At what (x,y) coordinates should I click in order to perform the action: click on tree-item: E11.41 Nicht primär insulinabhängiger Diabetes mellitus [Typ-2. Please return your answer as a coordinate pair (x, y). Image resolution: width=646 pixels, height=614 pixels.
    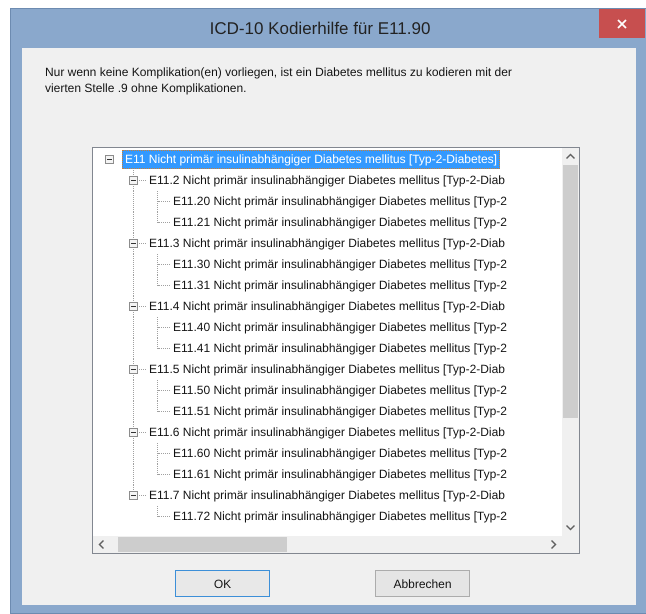
    Looking at the image, I should click on (340, 348).